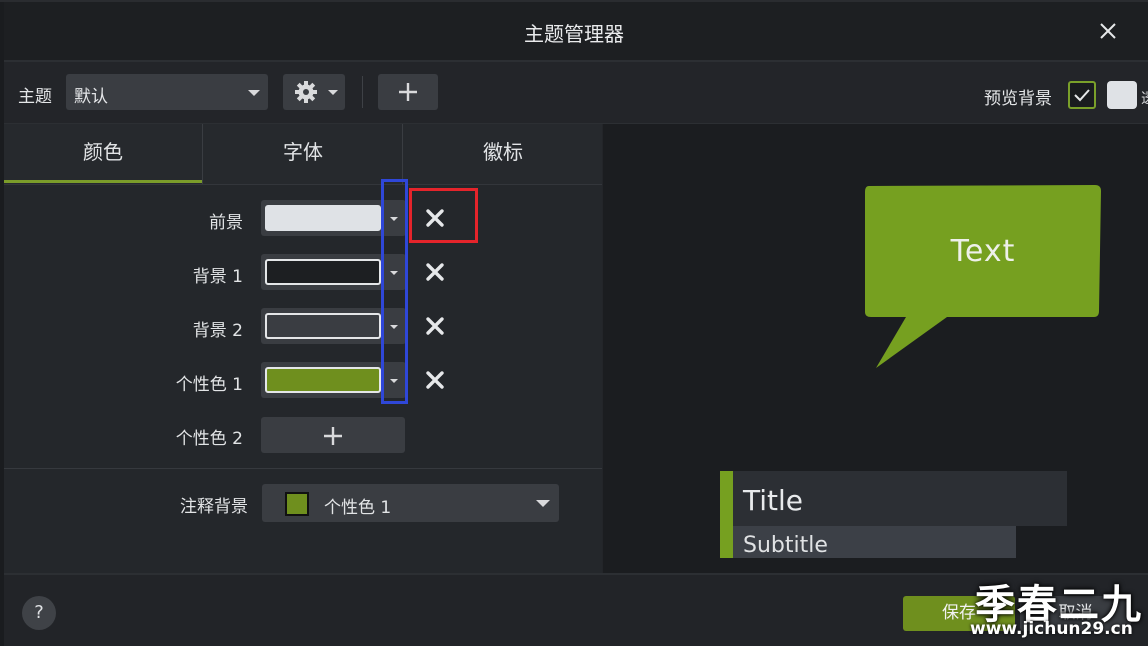 This screenshot has height=646, width=1148. I want to click on color-label-accent-1: 个性色 1, so click(209, 385).